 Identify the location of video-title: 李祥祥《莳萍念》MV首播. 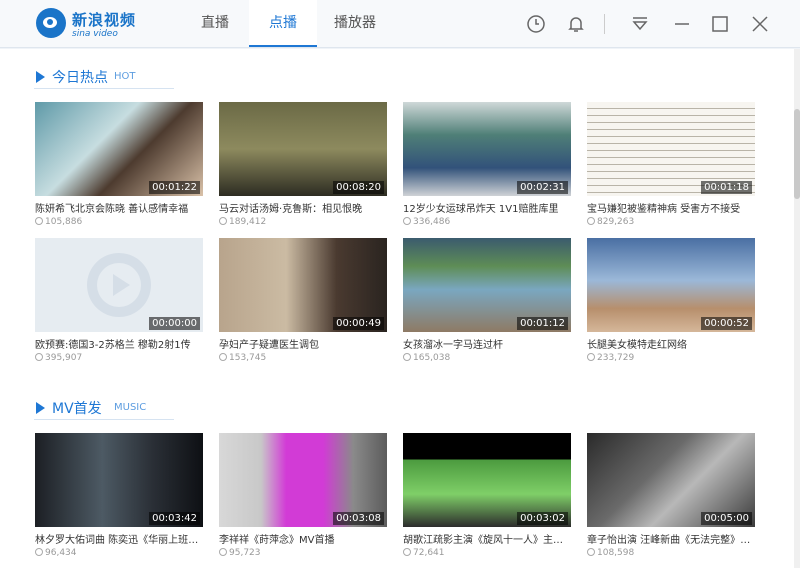
(277, 540).